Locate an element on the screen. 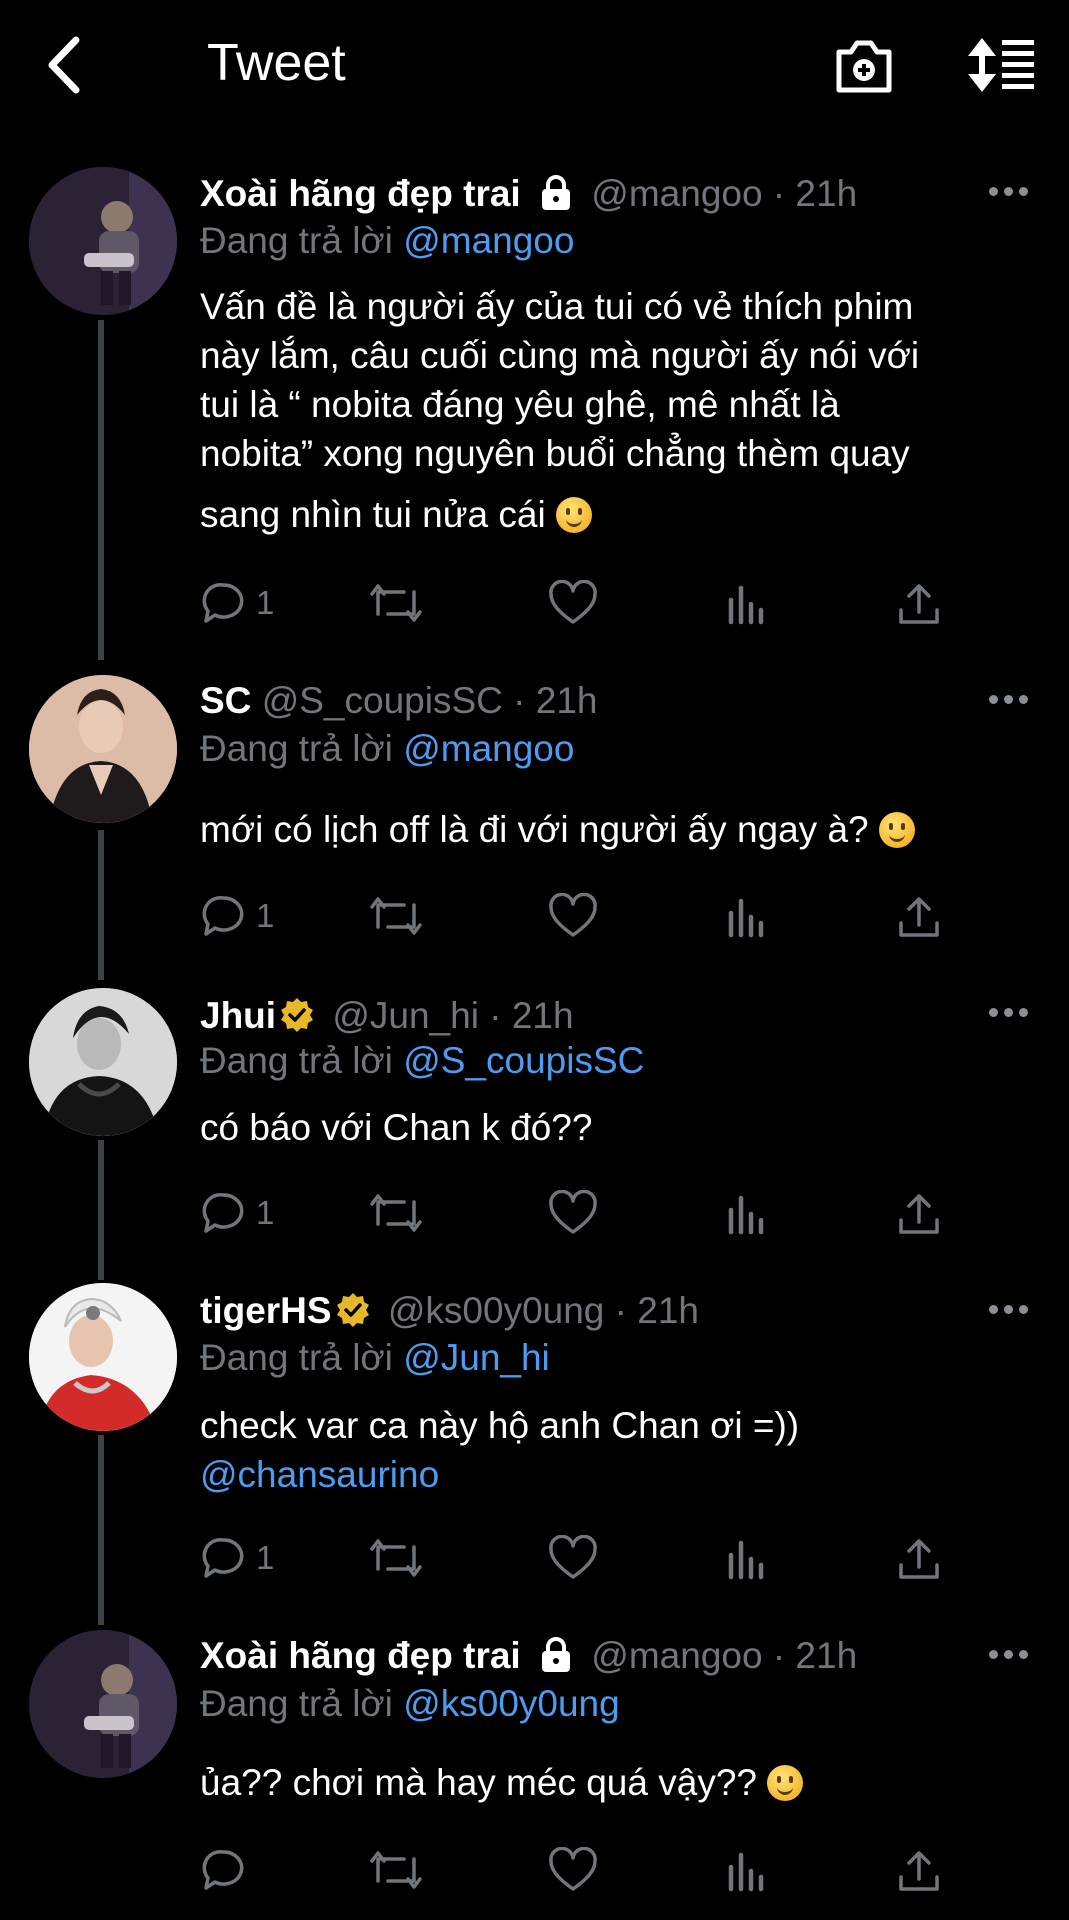 This screenshot has height=1920, width=1069. reply-button is located at coordinates (228, 1870).